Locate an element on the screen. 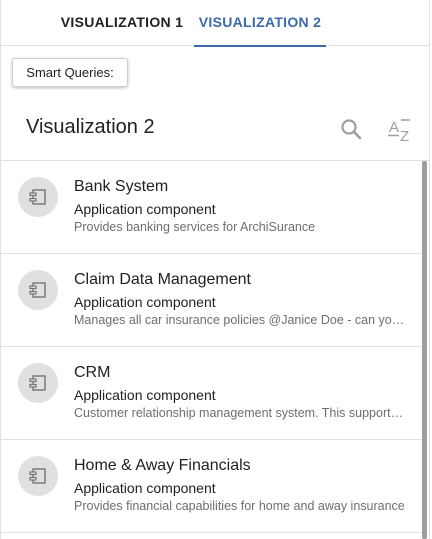 The height and width of the screenshot is (539, 432). item-name: Home & Away Financials is located at coordinates (162, 465).